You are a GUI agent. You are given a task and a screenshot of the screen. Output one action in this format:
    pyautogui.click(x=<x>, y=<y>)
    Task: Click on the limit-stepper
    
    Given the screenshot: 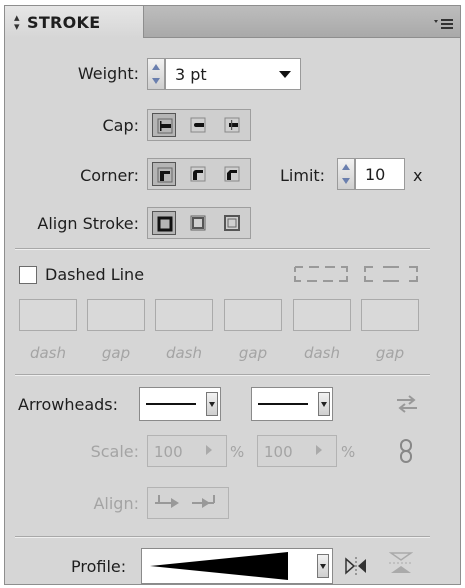 What is the action you would take?
    pyautogui.click(x=346, y=174)
    